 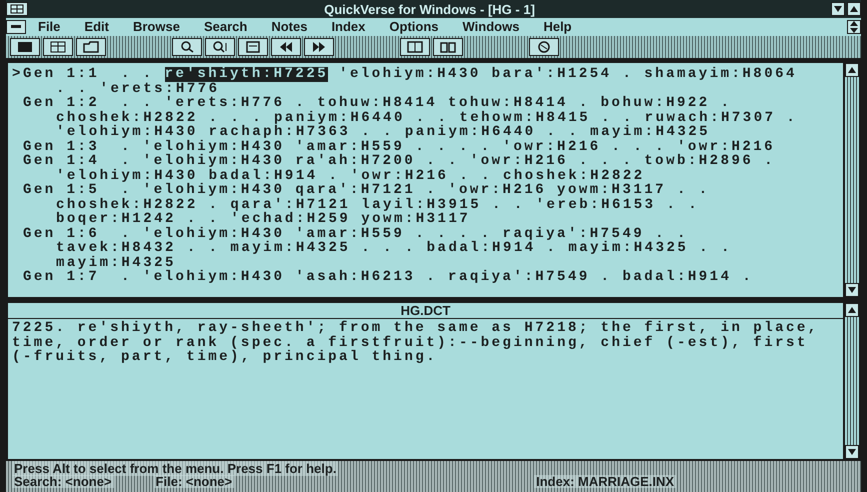 I want to click on maximize-button, so click(x=854, y=9).